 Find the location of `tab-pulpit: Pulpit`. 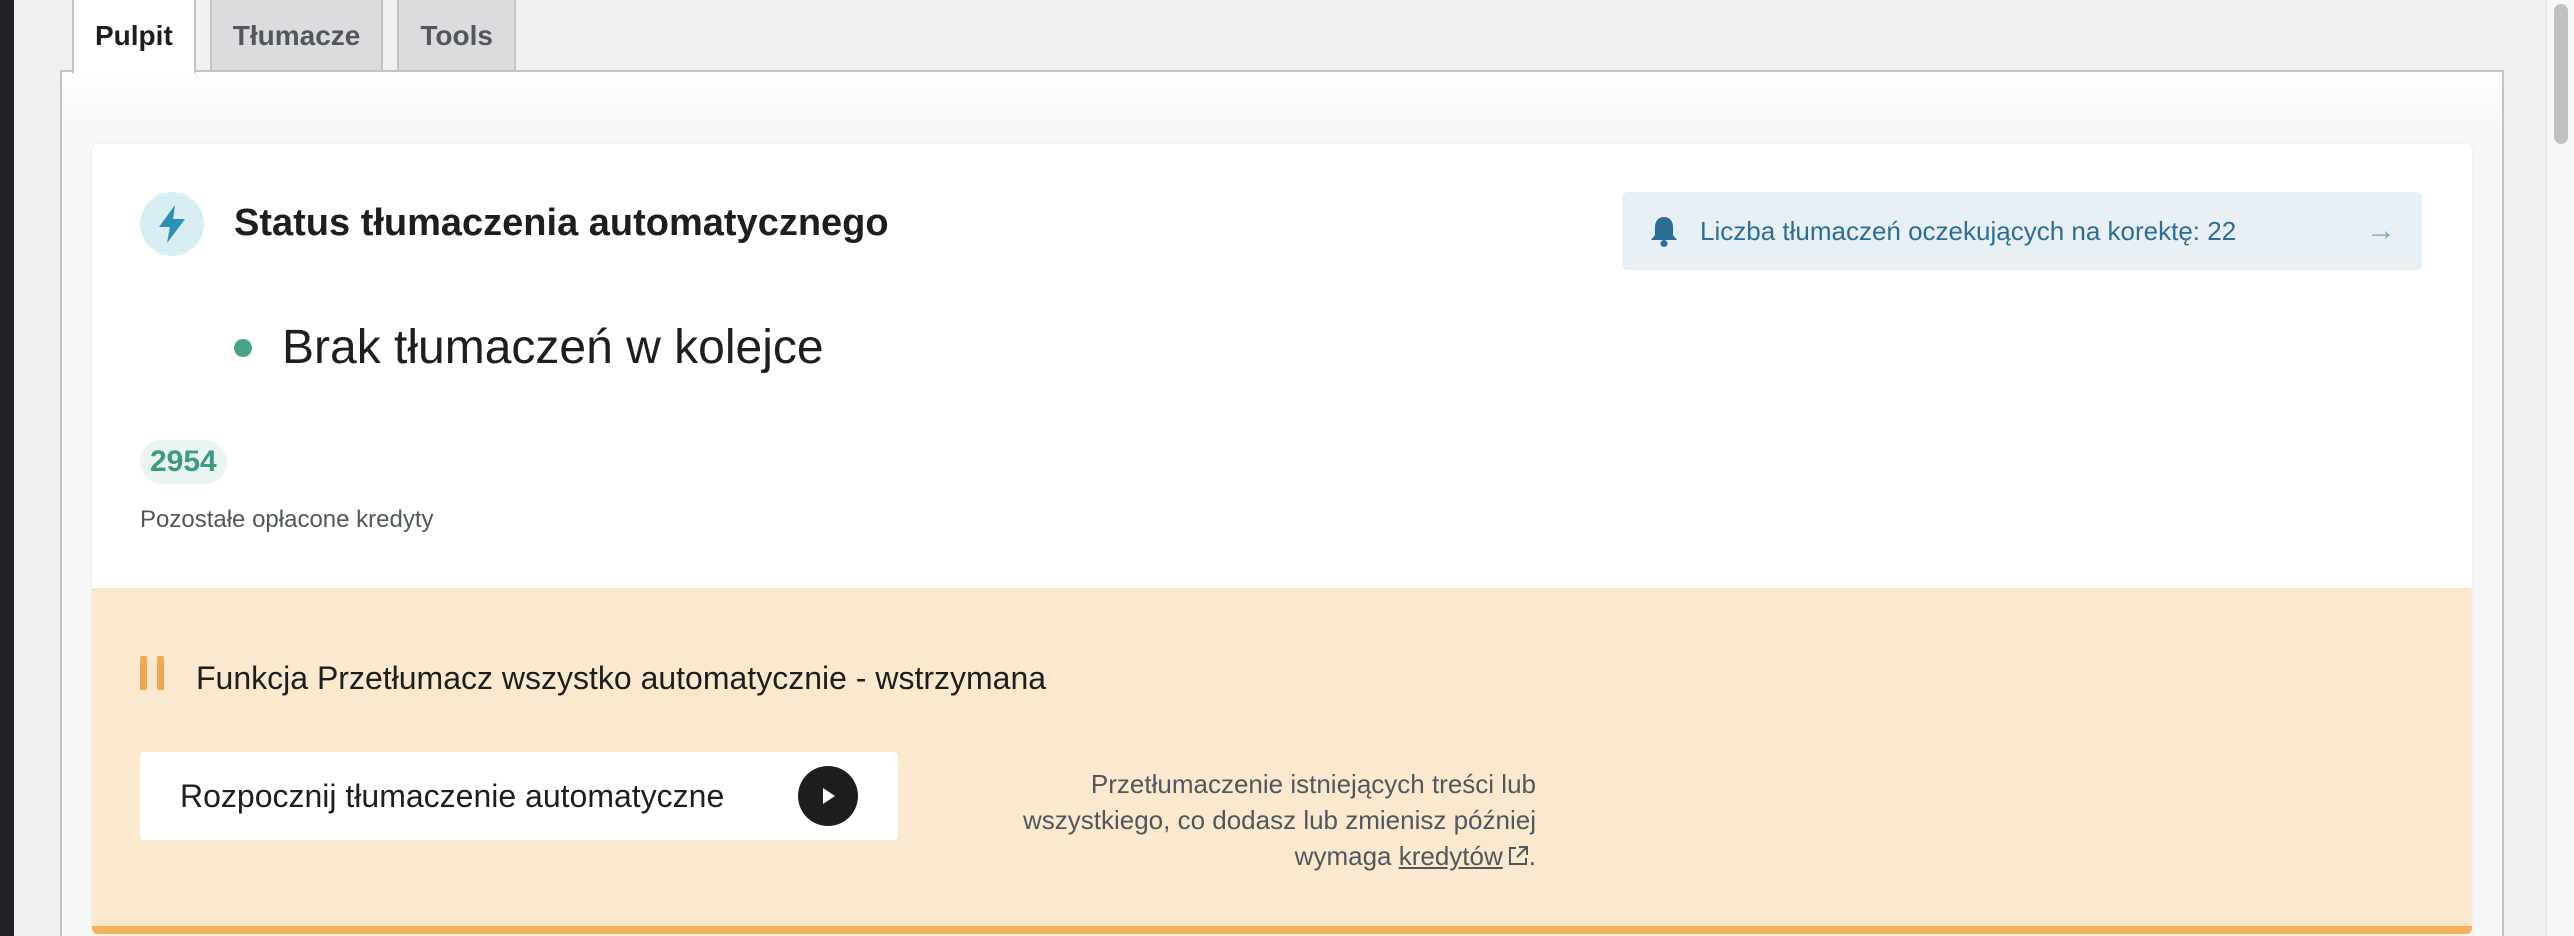

tab-pulpit: Pulpit is located at coordinates (134, 37).